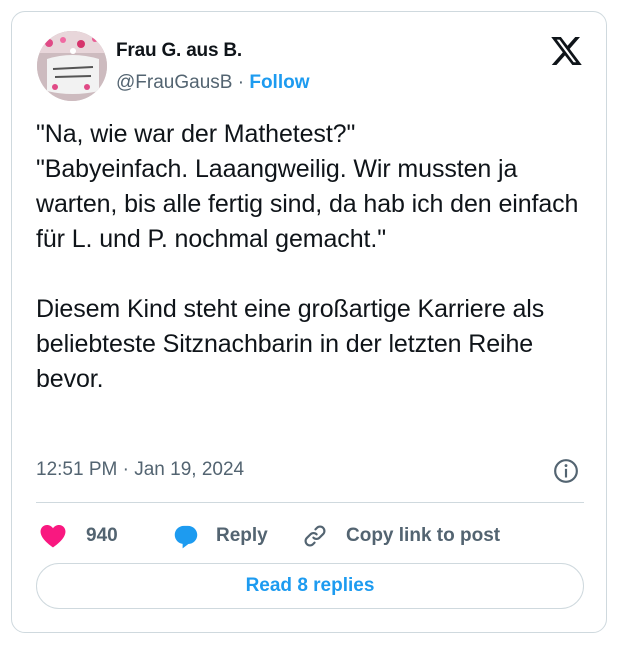  What do you see at coordinates (566, 51) in the screenshot?
I see `x-logo-icon` at bounding box center [566, 51].